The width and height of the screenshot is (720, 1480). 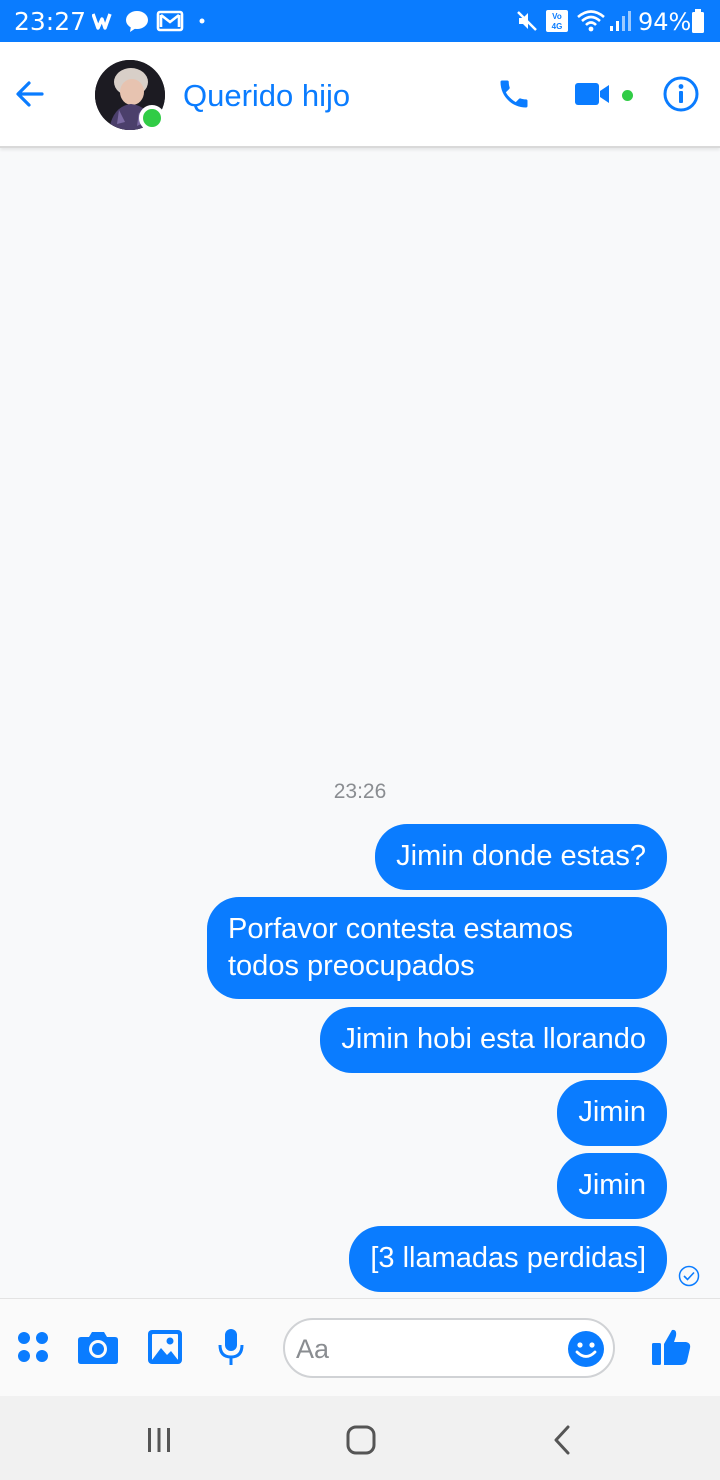 I want to click on message-composer: Aa, so click(x=360, y=1347).